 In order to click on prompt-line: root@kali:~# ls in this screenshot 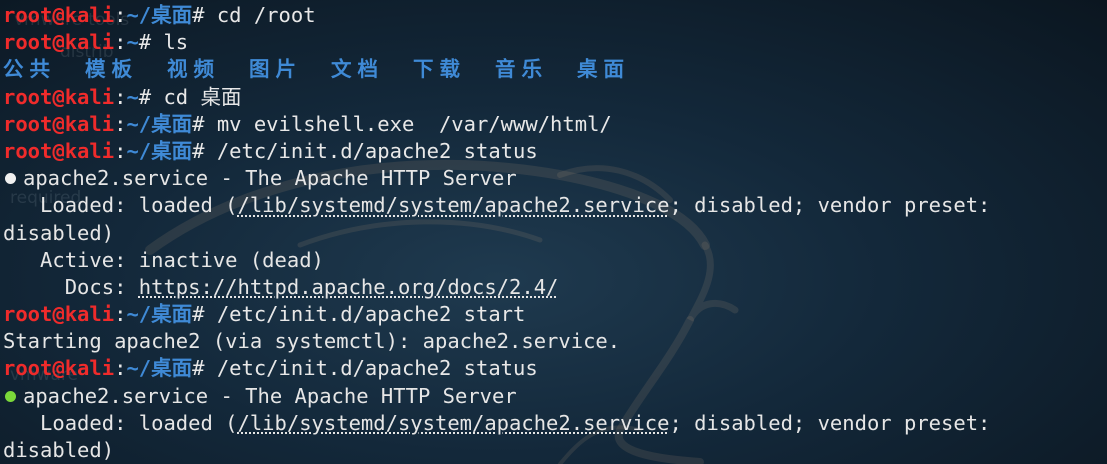, I will do `click(553, 42)`.